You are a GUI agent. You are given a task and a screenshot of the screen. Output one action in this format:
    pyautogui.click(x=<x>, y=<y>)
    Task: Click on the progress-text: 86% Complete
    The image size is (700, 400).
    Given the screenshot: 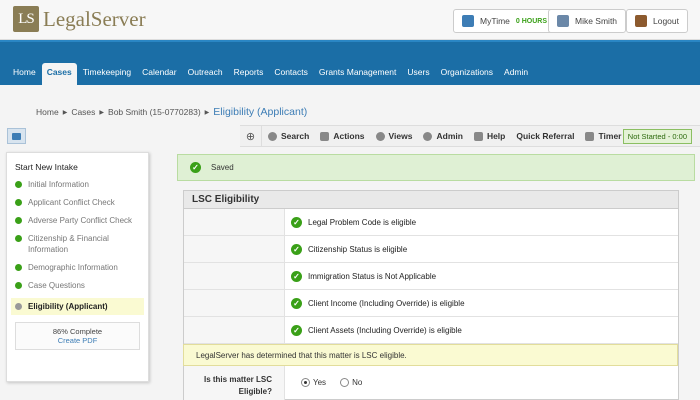 What is the action you would take?
    pyautogui.click(x=77, y=331)
    